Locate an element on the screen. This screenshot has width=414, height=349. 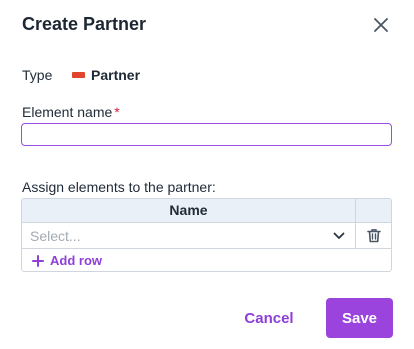
type-row: Type Partner is located at coordinates (81, 75).